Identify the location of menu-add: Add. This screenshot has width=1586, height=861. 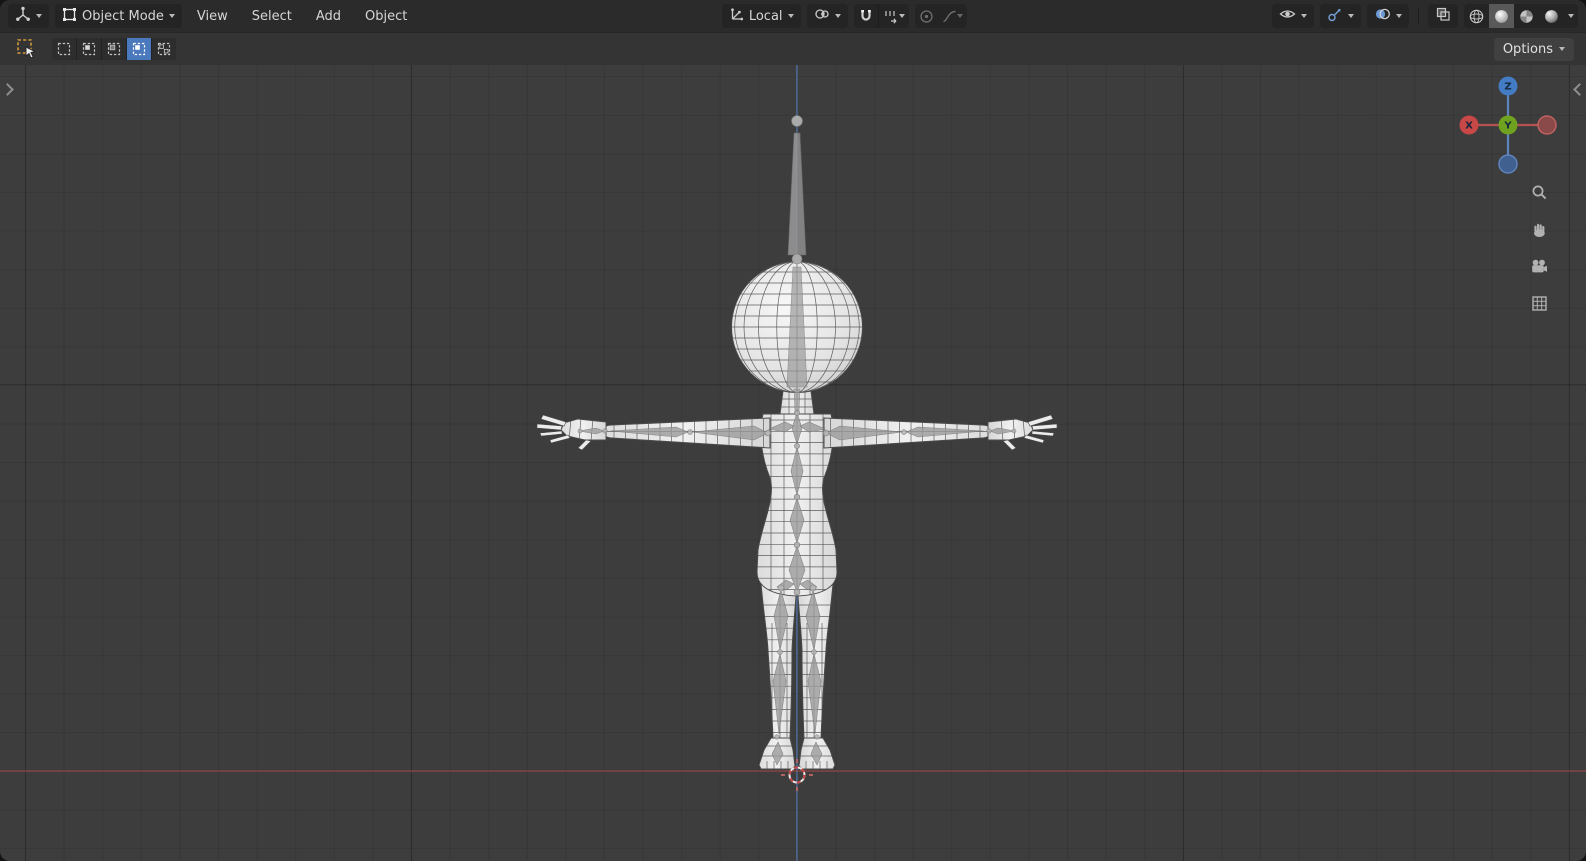
(328, 16).